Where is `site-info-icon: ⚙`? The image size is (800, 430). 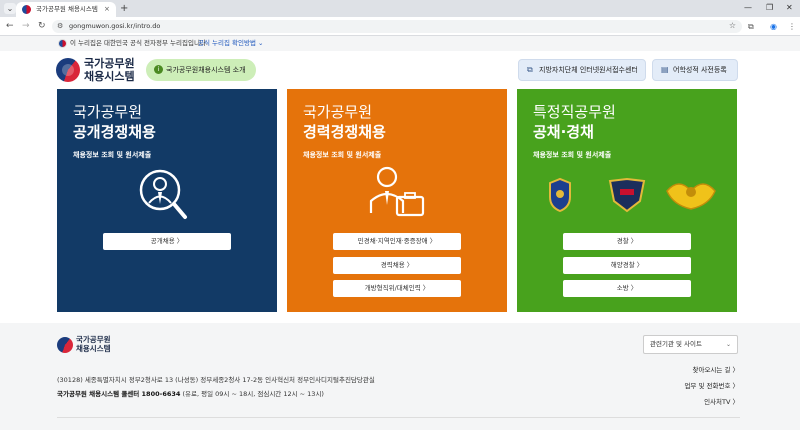
site-info-icon: ⚙ is located at coordinates (60, 26).